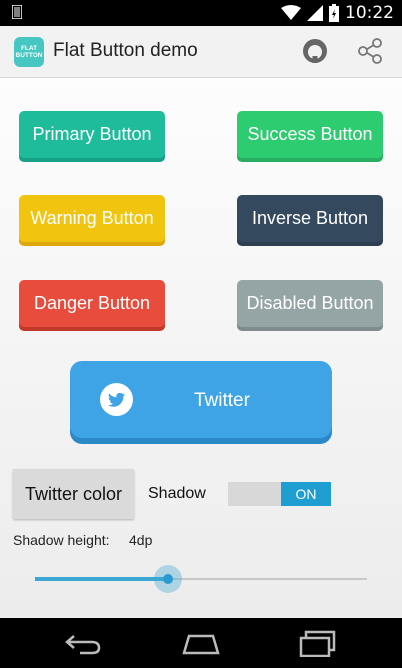 This screenshot has height=668, width=402. What do you see at coordinates (141, 540) in the screenshot?
I see `shadow-height-value: 4dp` at bounding box center [141, 540].